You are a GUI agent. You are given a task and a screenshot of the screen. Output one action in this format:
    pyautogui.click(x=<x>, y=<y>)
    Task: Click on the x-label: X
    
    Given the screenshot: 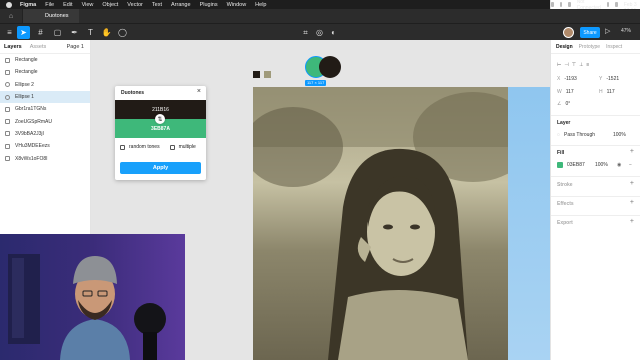 What is the action you would take?
    pyautogui.click(x=559, y=79)
    